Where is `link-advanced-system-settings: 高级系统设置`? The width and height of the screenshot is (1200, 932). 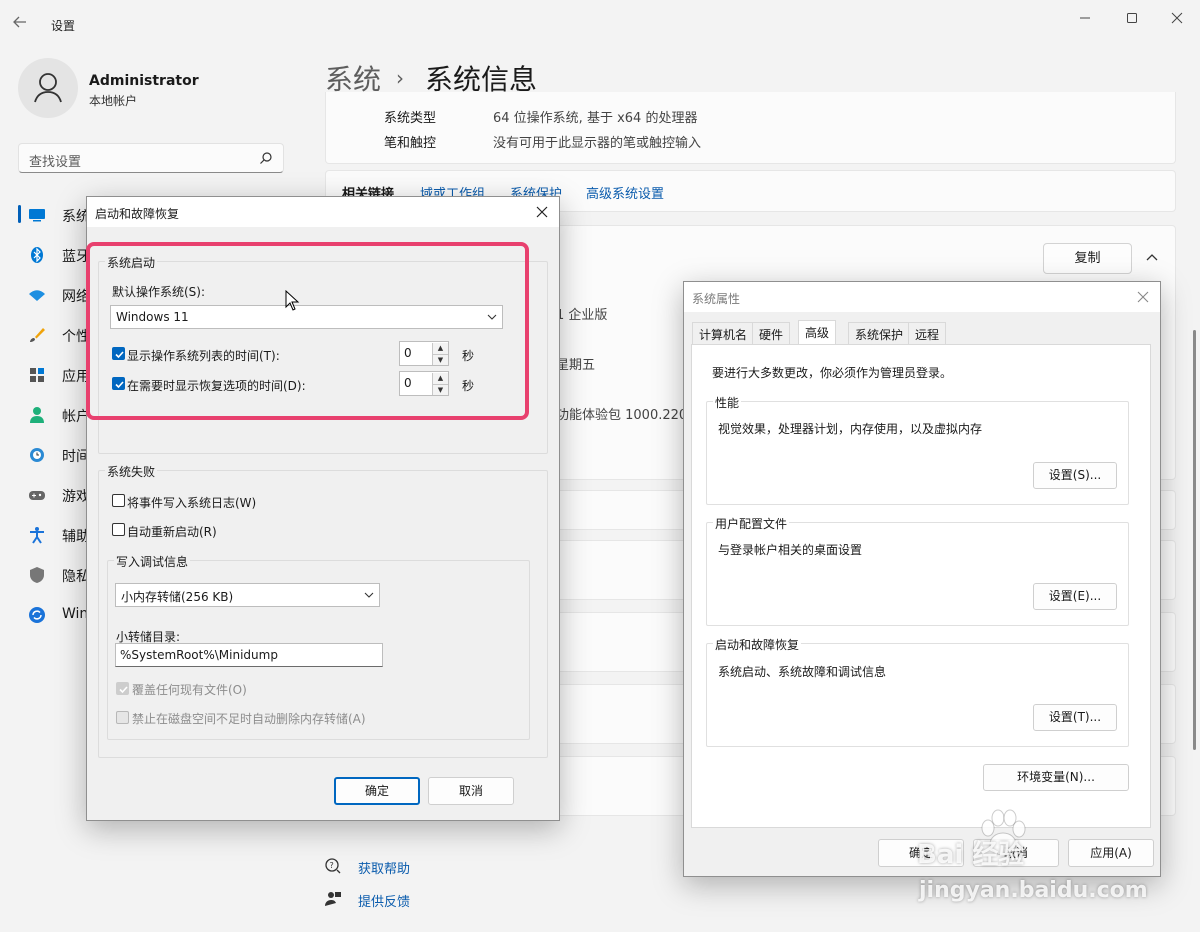
link-advanced-system-settings: 高级系统设置 is located at coordinates (625, 192).